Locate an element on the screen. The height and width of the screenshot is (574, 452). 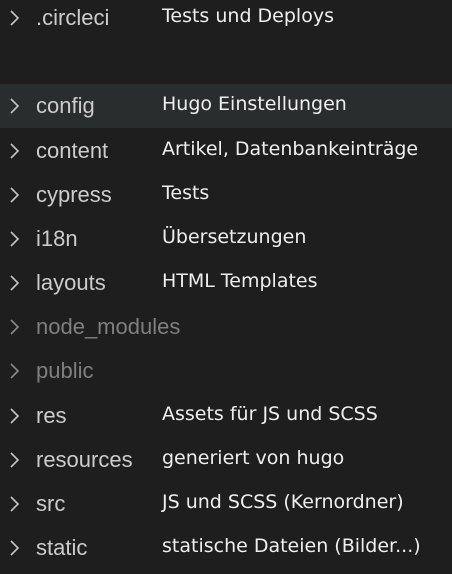
folder-row-circleci: .circleci Tests und Deploys is located at coordinates (226, 20).